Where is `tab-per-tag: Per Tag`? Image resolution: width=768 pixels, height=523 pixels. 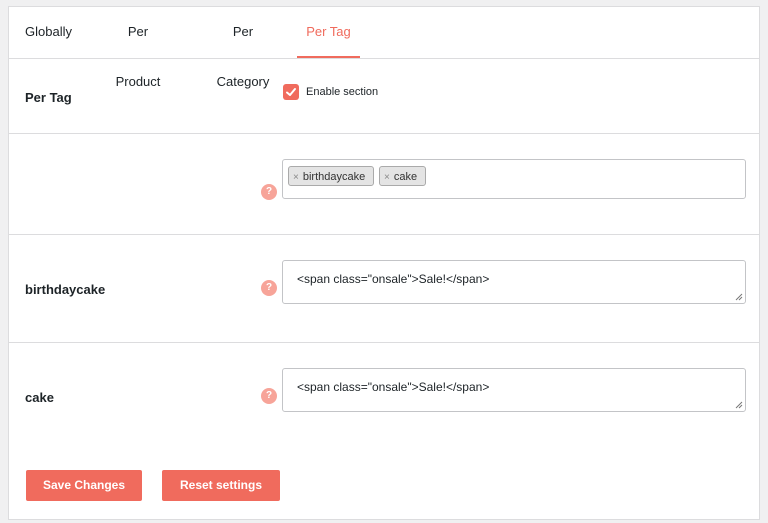 tab-per-tag: Per Tag is located at coordinates (328, 32).